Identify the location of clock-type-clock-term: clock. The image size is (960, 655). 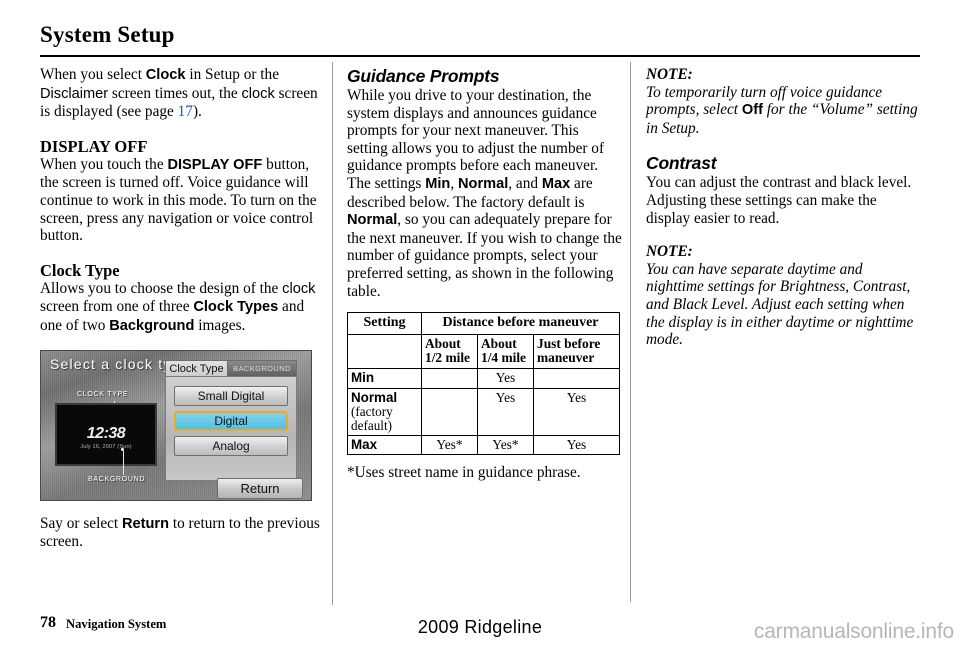
(299, 288).